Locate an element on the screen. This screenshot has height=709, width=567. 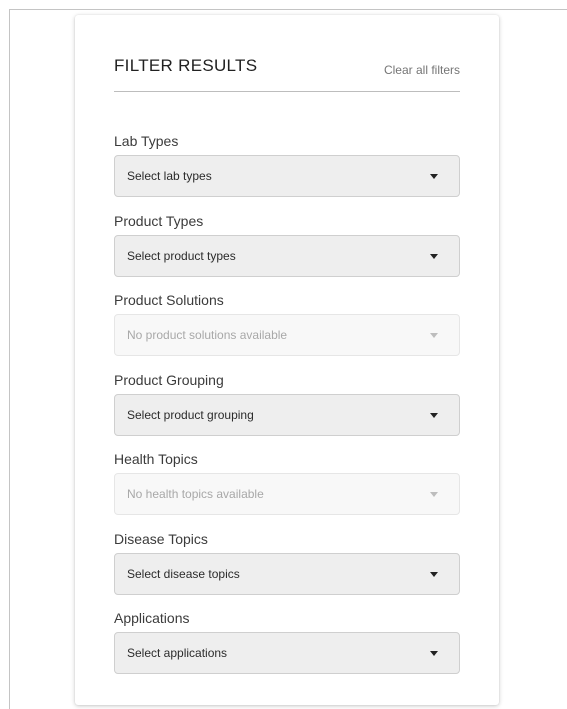
filter-group-applications: Applications Select applications is located at coordinates (287, 650).